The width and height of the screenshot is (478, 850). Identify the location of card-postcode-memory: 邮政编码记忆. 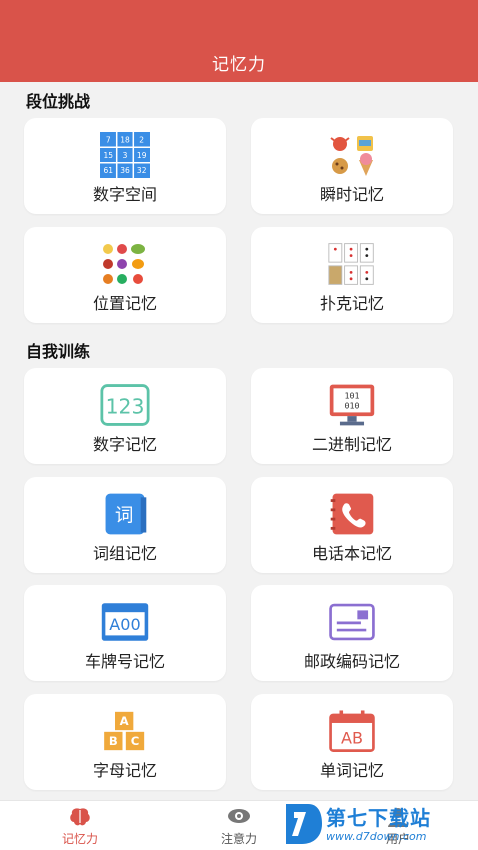
(352, 633).